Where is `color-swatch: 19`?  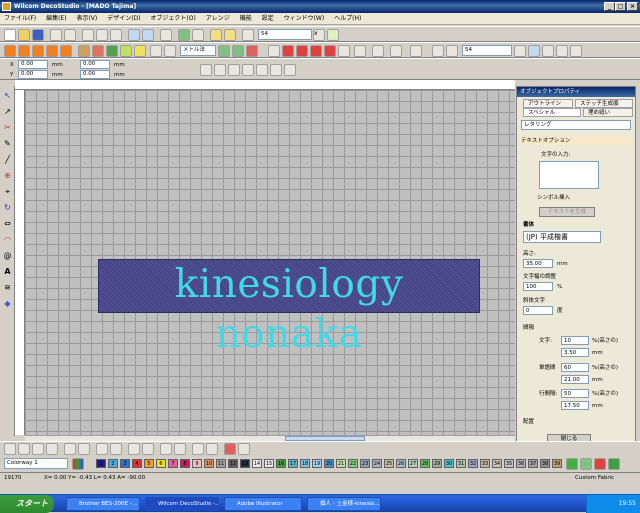 color-swatch: 19 is located at coordinates (317, 463).